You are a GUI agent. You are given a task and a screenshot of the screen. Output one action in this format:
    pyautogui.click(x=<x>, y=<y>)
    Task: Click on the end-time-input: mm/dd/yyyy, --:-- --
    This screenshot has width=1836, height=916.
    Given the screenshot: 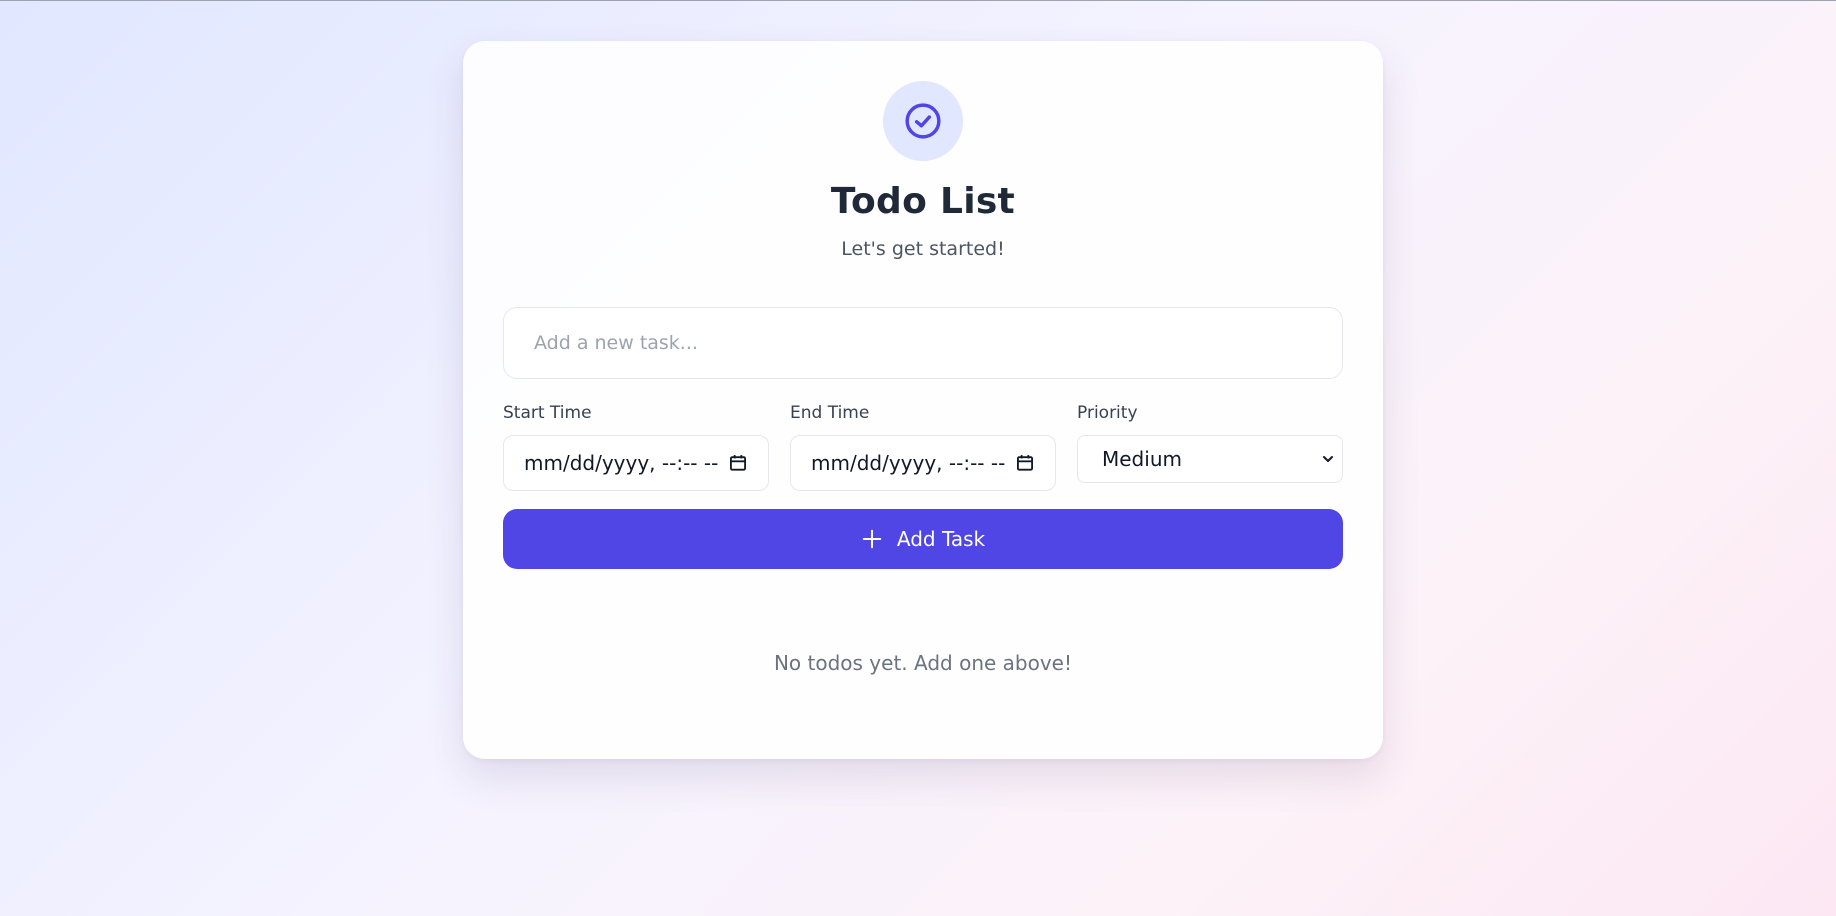 What is the action you would take?
    pyautogui.click(x=923, y=463)
    